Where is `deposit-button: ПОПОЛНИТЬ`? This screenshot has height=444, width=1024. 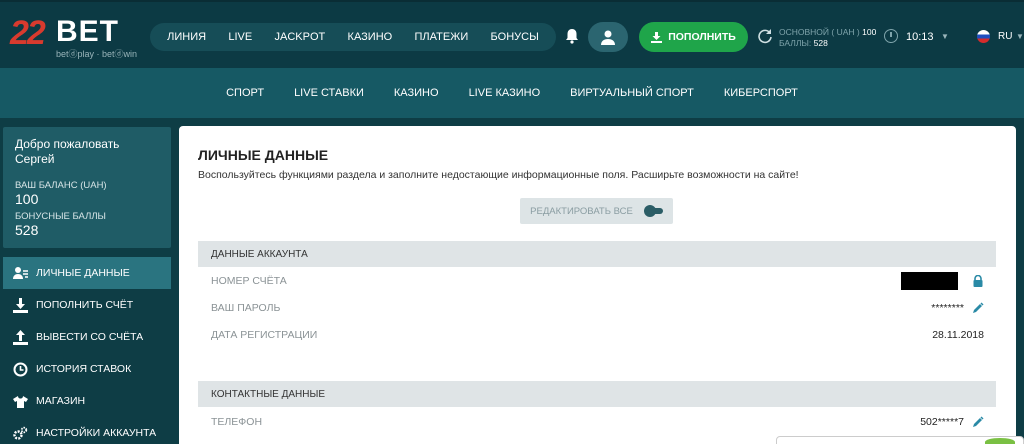
deposit-button: ПОПОЛНИТЬ is located at coordinates (693, 37).